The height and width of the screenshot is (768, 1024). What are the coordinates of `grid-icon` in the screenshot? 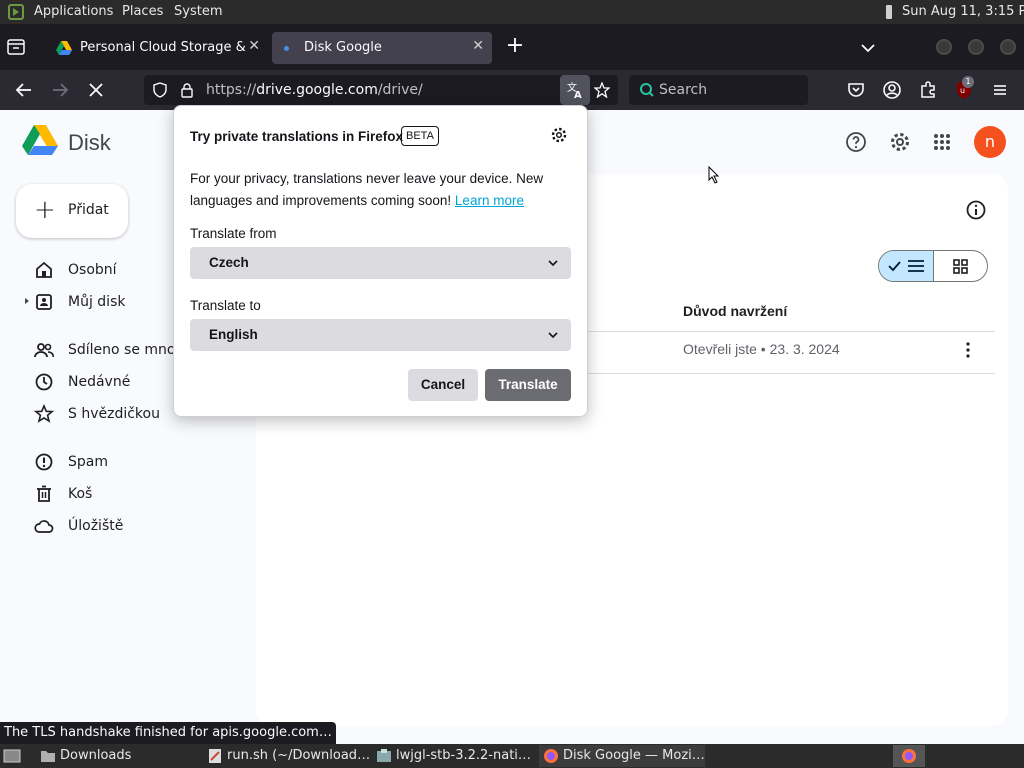 It's located at (960, 266).